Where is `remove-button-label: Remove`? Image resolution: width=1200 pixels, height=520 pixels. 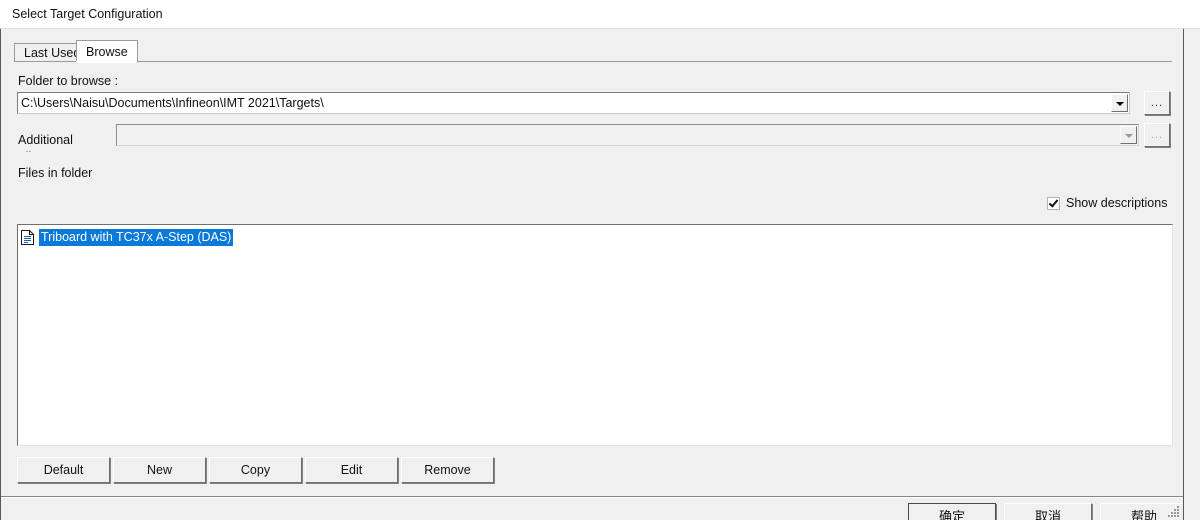
remove-button-label: Remove is located at coordinates (447, 470).